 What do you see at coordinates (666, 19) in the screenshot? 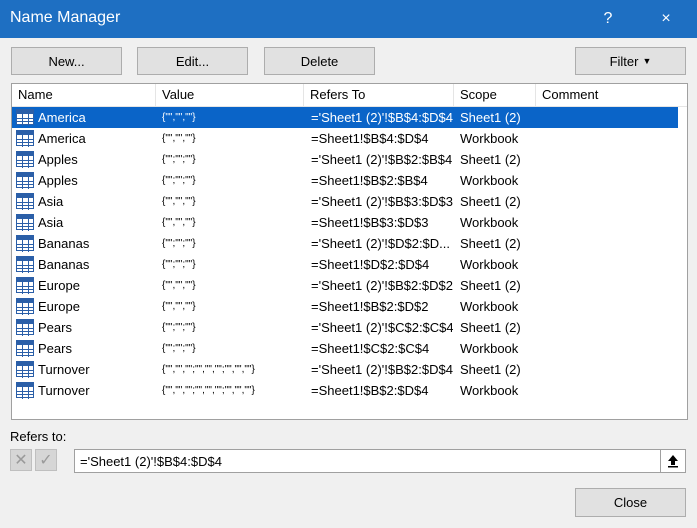
I see `close-window-button: ×` at bounding box center [666, 19].